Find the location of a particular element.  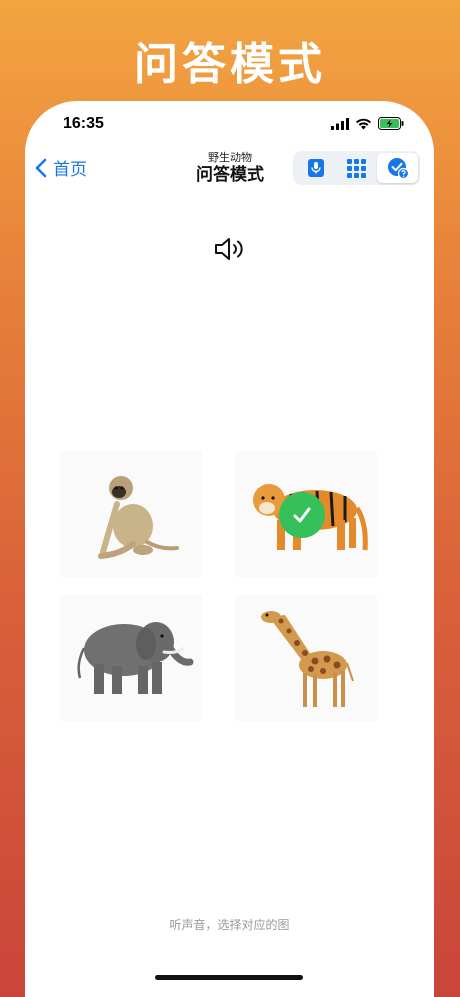

home-indicator is located at coordinates (229, 977).